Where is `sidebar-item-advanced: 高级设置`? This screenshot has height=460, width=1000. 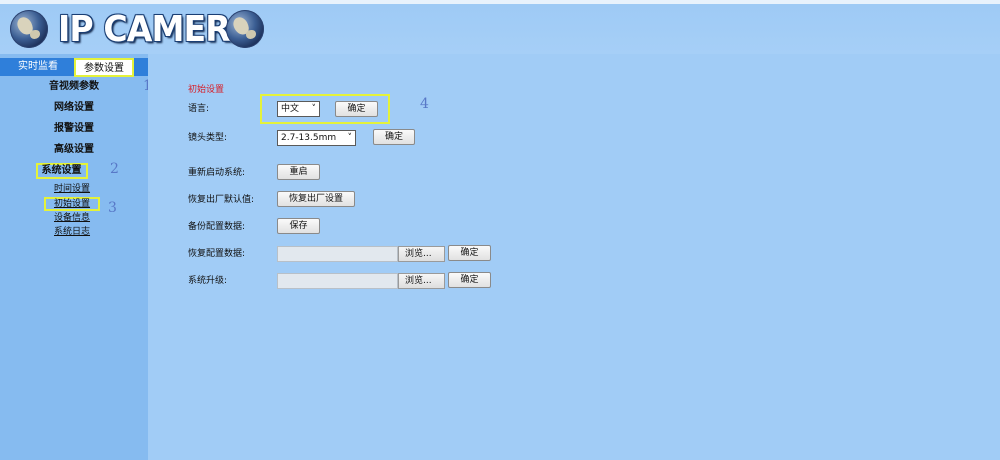 sidebar-item-advanced: 高级设置 is located at coordinates (74, 150).